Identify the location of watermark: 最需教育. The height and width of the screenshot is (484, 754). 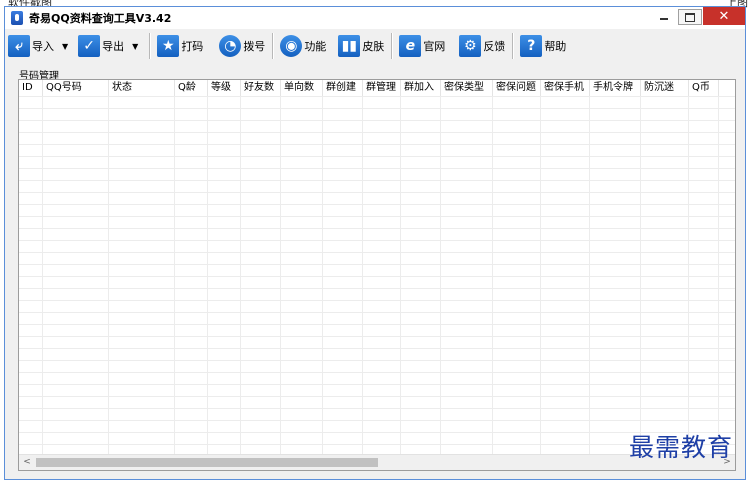
(680, 447).